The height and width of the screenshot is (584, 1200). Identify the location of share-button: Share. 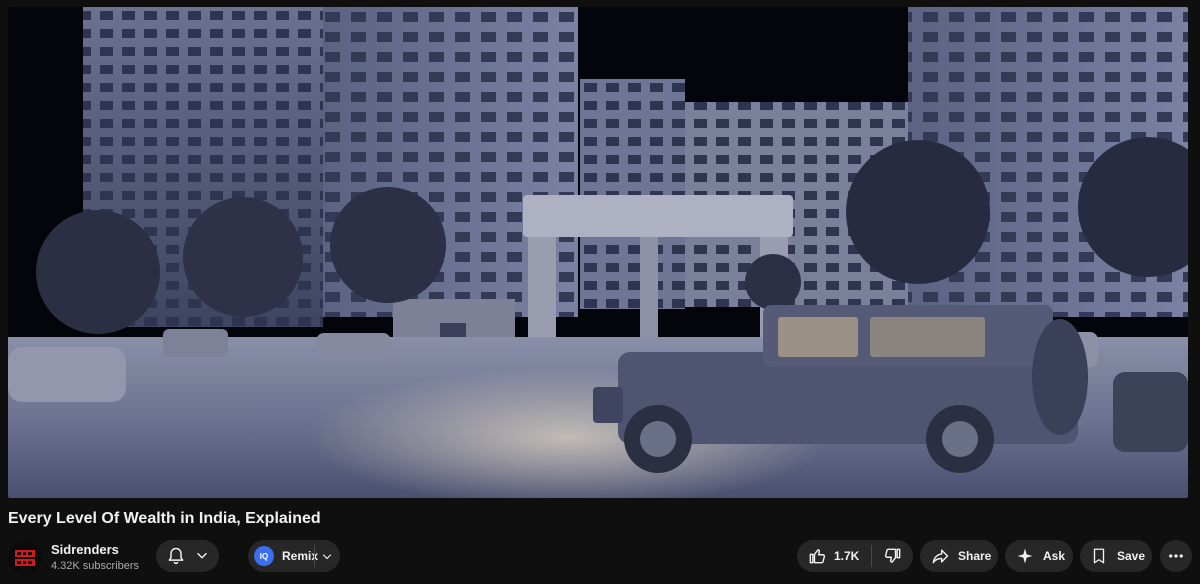
(959, 556).